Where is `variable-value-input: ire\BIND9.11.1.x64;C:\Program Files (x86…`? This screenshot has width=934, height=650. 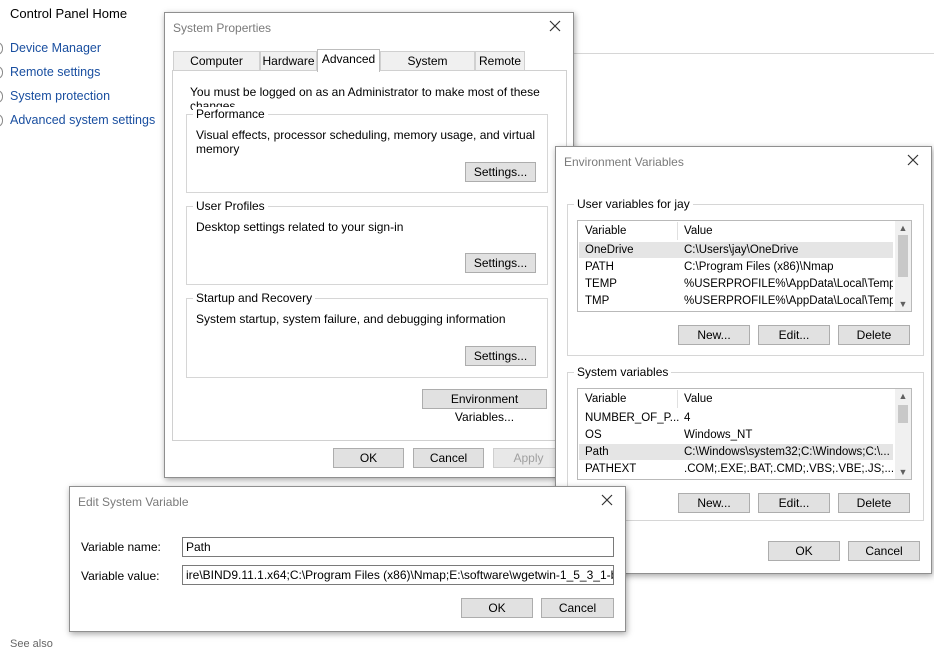
variable-value-input: ire\BIND9.11.1.x64;C:\Program Files (x86… is located at coordinates (398, 575).